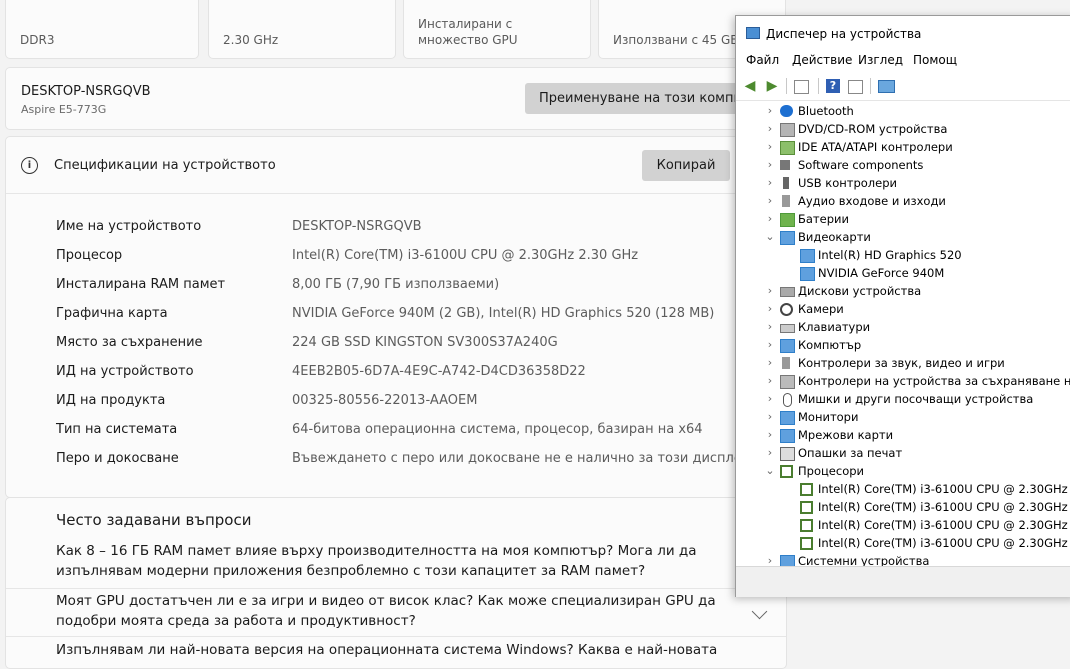  I want to click on device-specs-header: i Спецификации на устройството Копирай, so click(396, 165).